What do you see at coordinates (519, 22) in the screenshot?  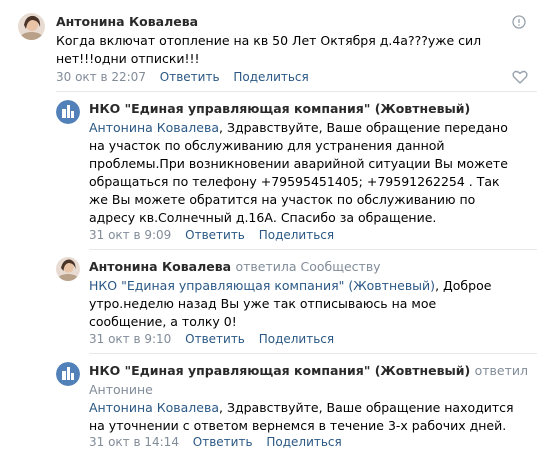 I see `more-icon` at bounding box center [519, 22].